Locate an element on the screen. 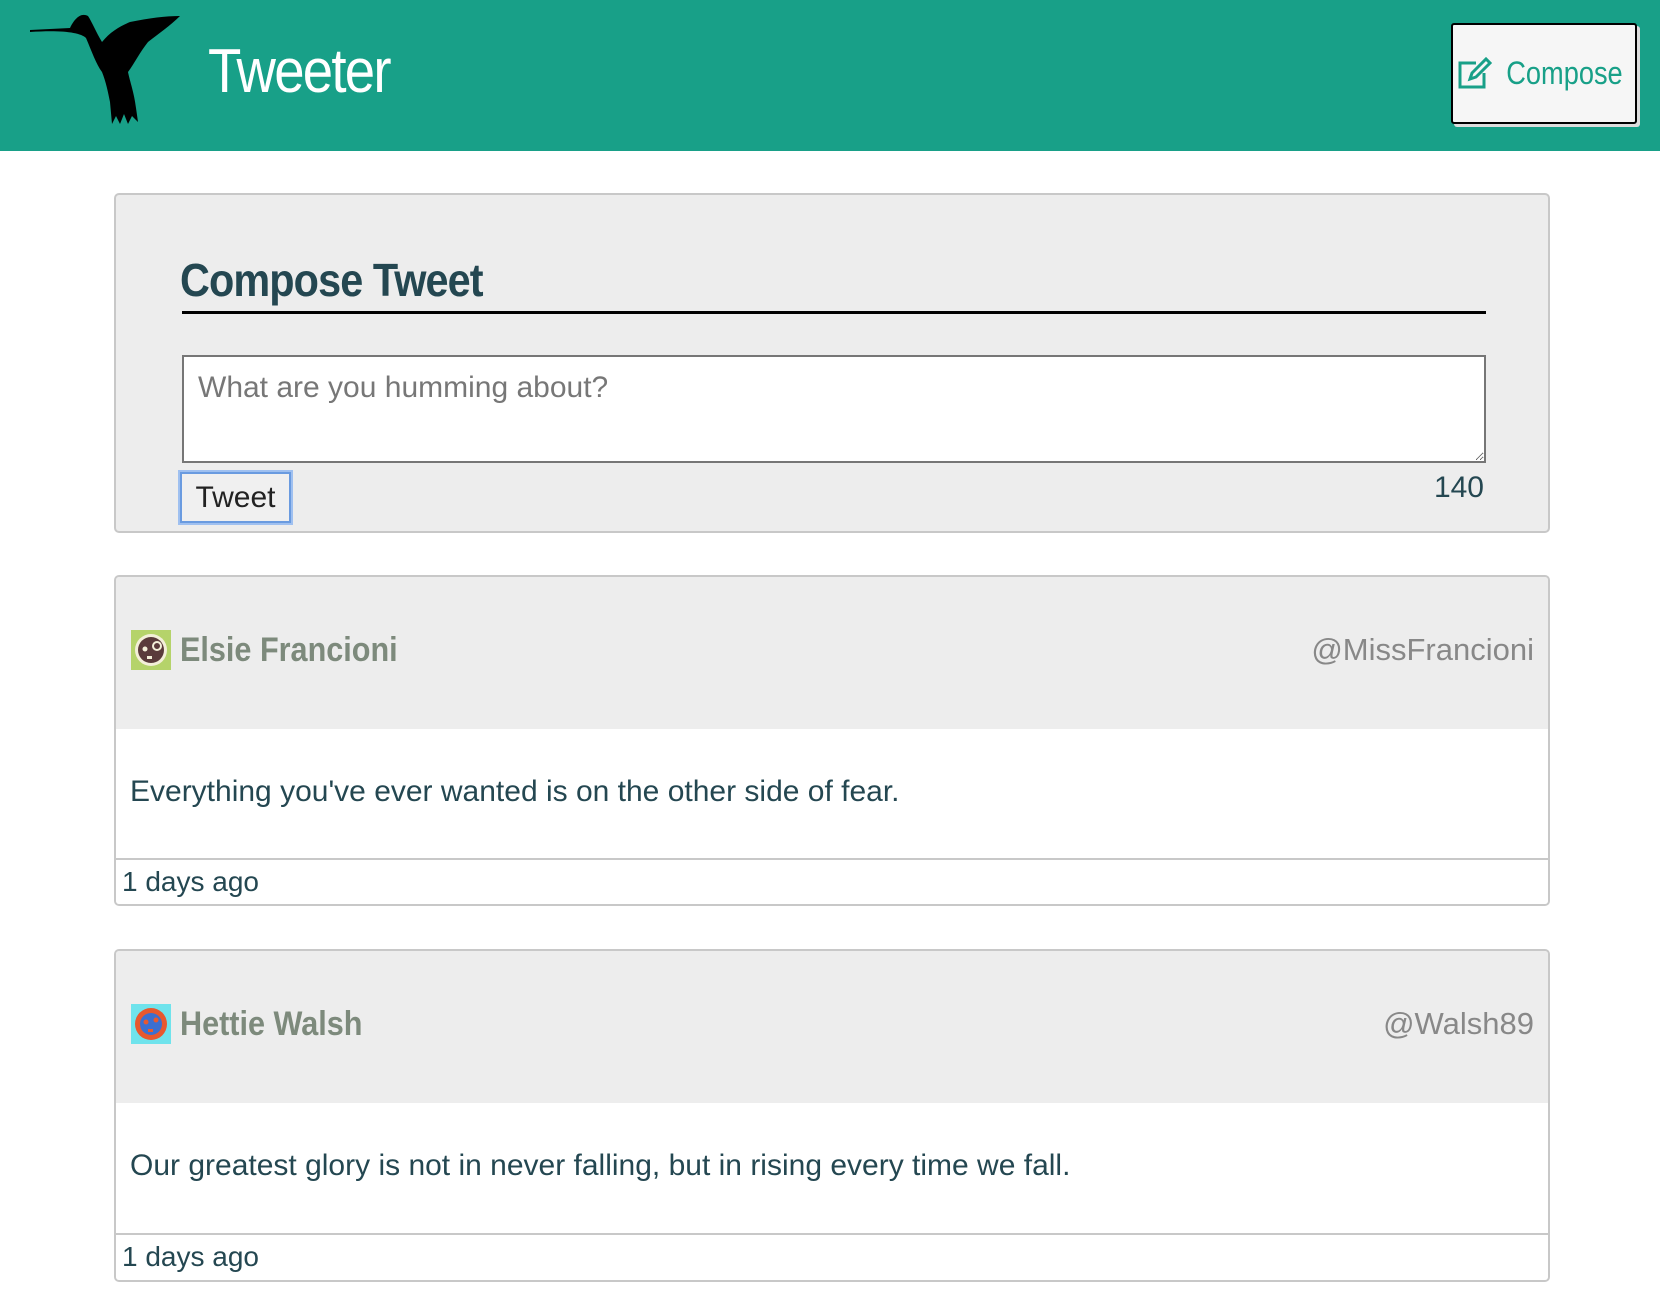 The width and height of the screenshot is (1660, 1300). edit-icon is located at coordinates (1475, 72).